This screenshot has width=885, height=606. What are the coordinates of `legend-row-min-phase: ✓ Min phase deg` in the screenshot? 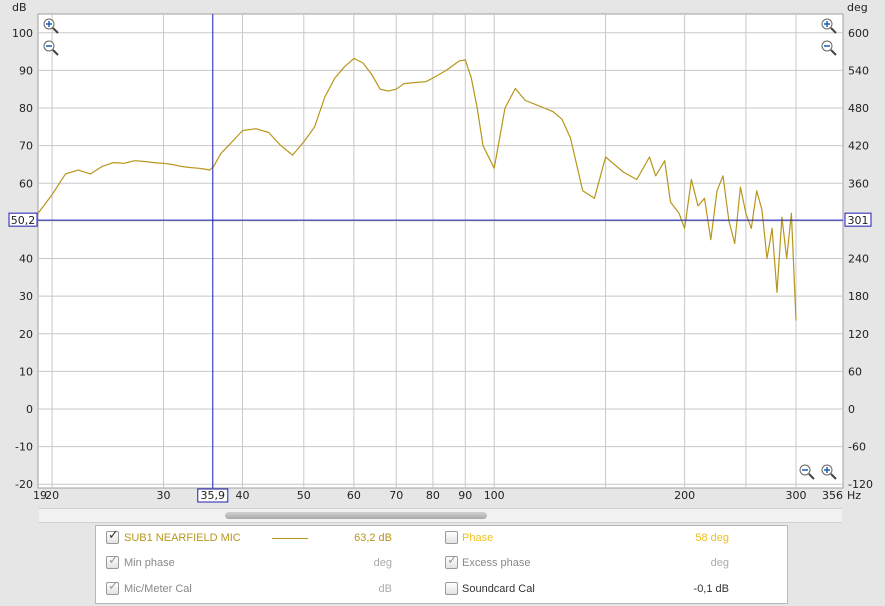 It's located at (269, 562).